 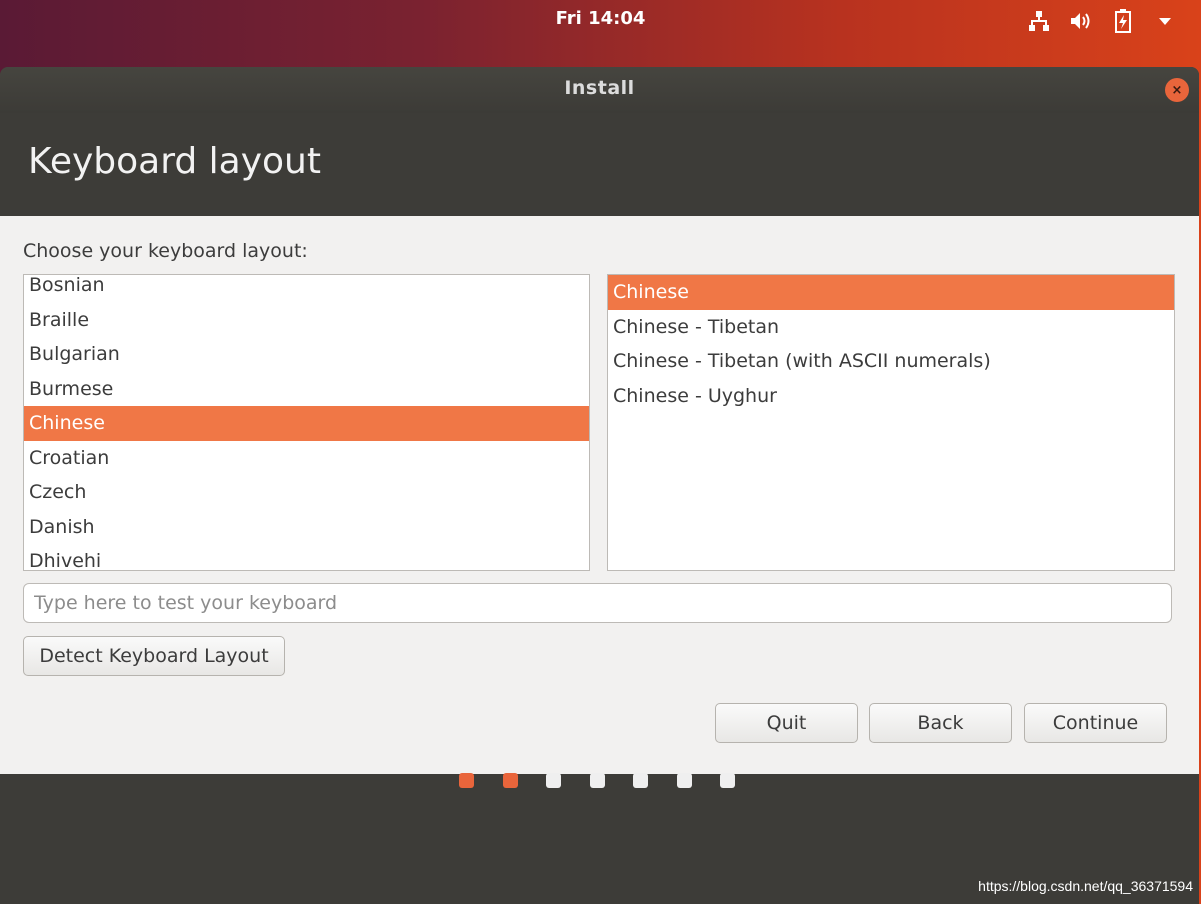 I want to click on layout-list-item: Bosnian, so click(x=306, y=289).